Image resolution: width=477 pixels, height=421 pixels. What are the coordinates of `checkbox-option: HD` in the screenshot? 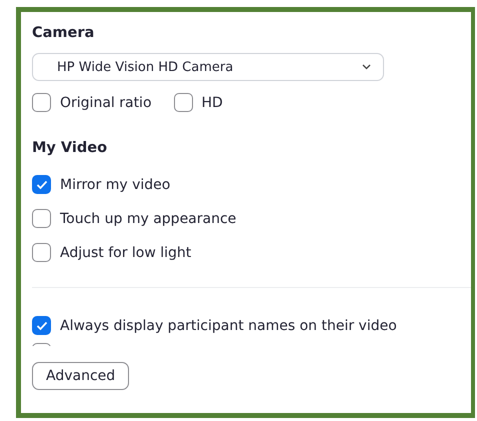 It's located at (198, 102).